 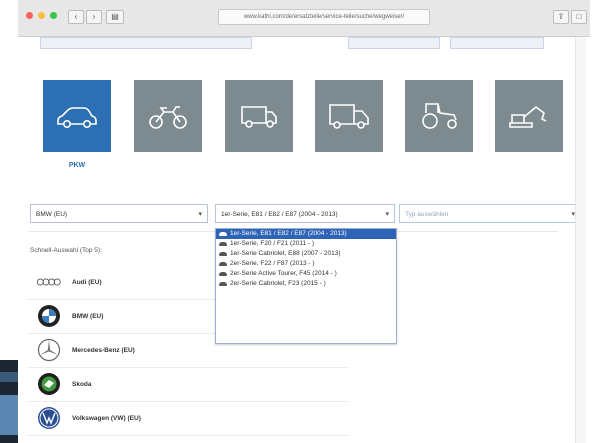 What do you see at coordinates (306, 244) in the screenshot?
I see `model-option: 1er-Serie, F20 / F21 (2011 - )` at bounding box center [306, 244].